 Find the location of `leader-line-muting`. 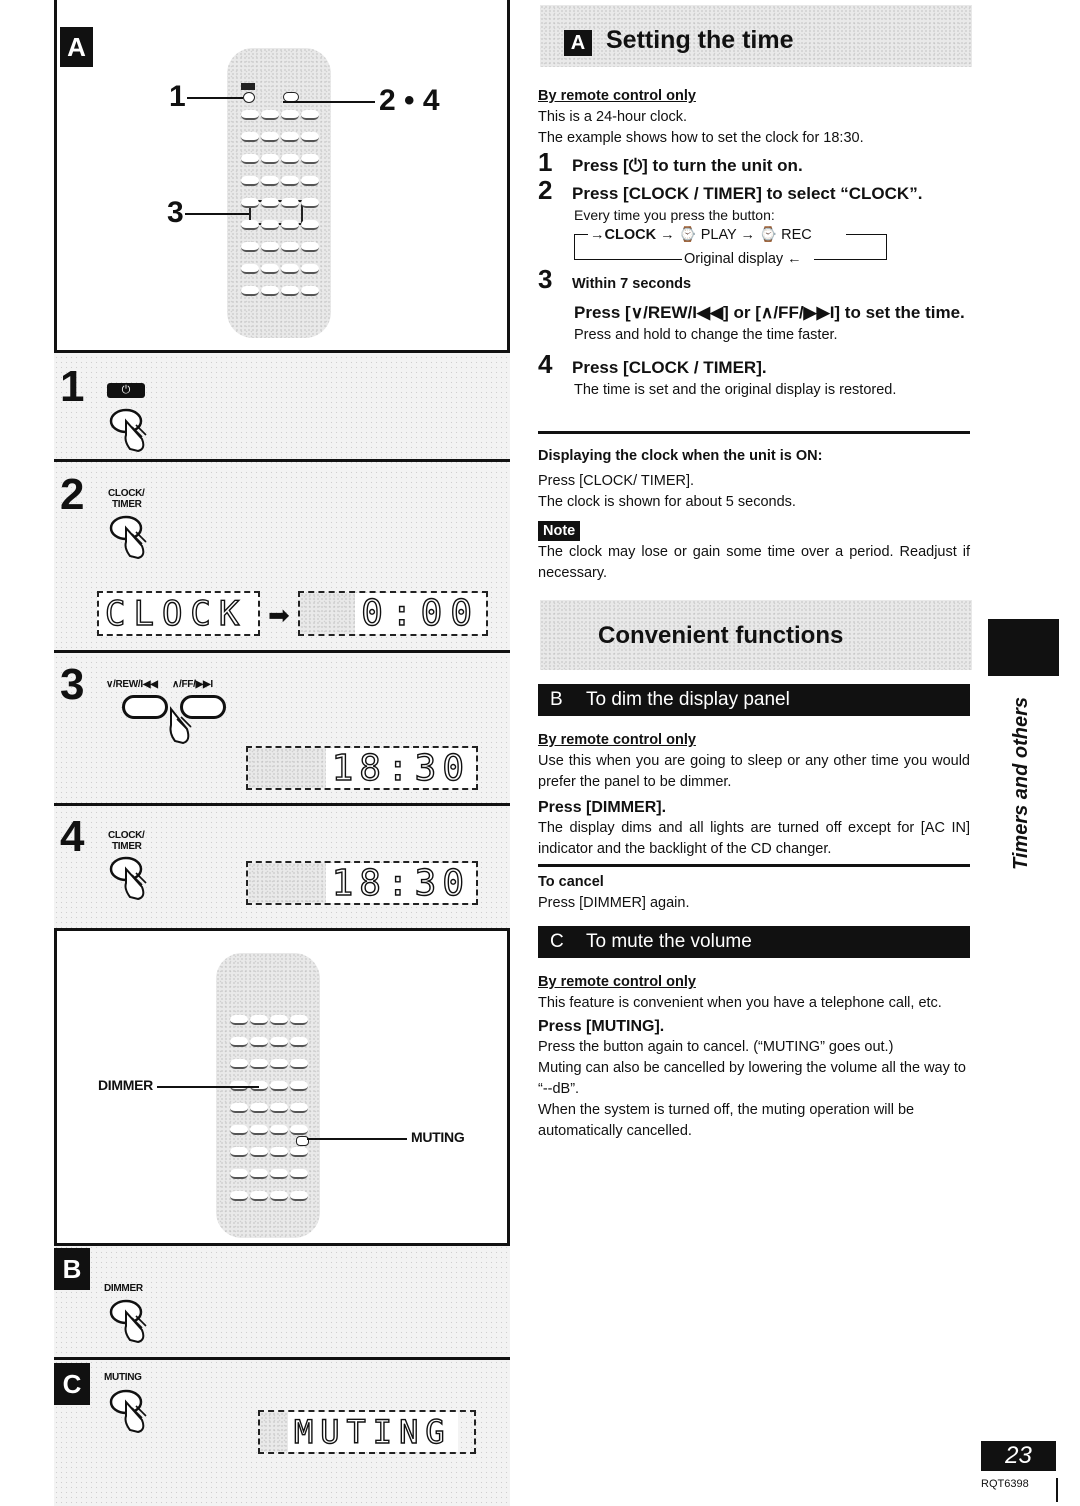

leader-line-muting is located at coordinates (357, 1139).